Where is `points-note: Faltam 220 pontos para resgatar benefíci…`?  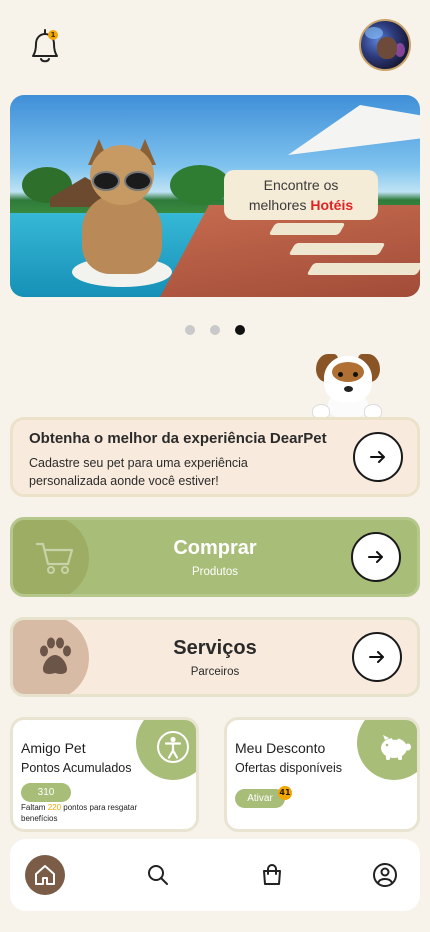
points-note: Faltam 220 pontos para resgatar benefíci… is located at coordinates (79, 813).